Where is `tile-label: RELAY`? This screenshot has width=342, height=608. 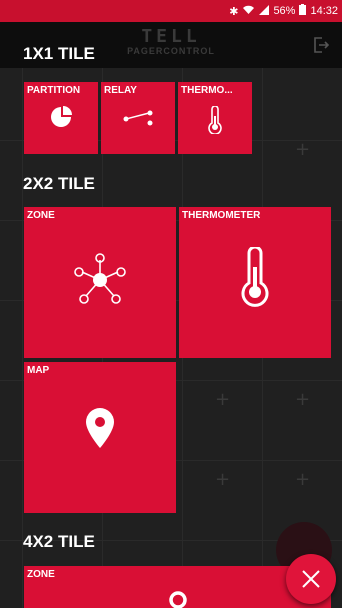
tile-label: RELAY is located at coordinates (120, 90).